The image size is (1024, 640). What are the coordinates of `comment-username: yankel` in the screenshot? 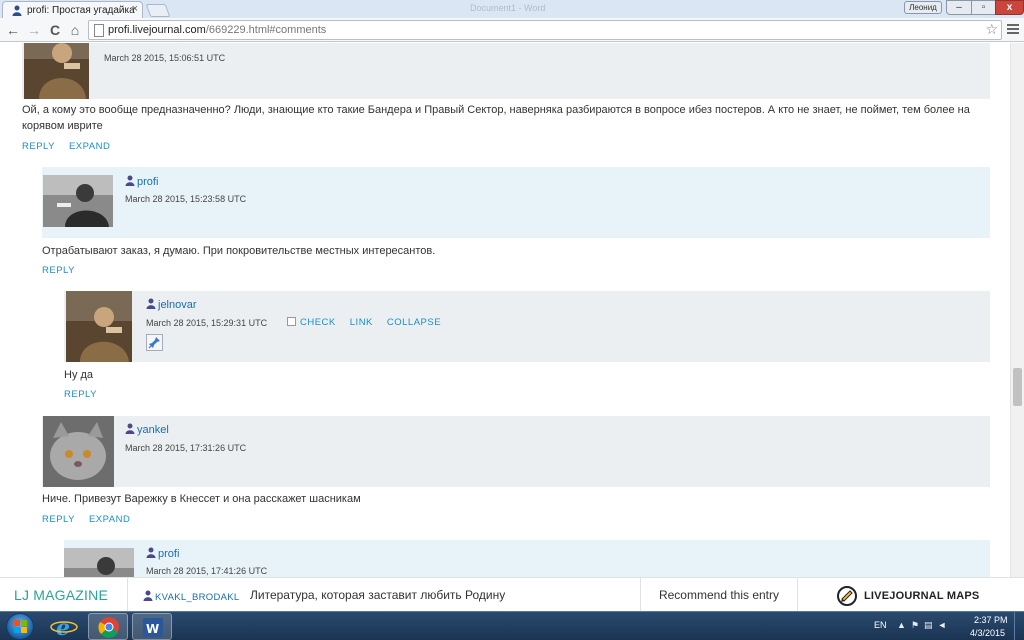 It's located at (147, 429).